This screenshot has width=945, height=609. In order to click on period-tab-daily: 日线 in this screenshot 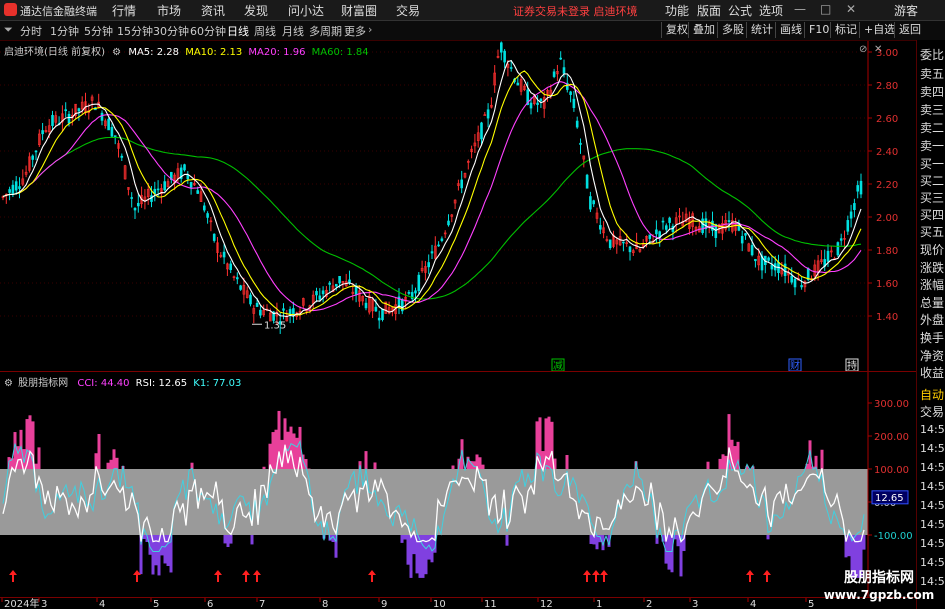, I will do `click(238, 31)`.